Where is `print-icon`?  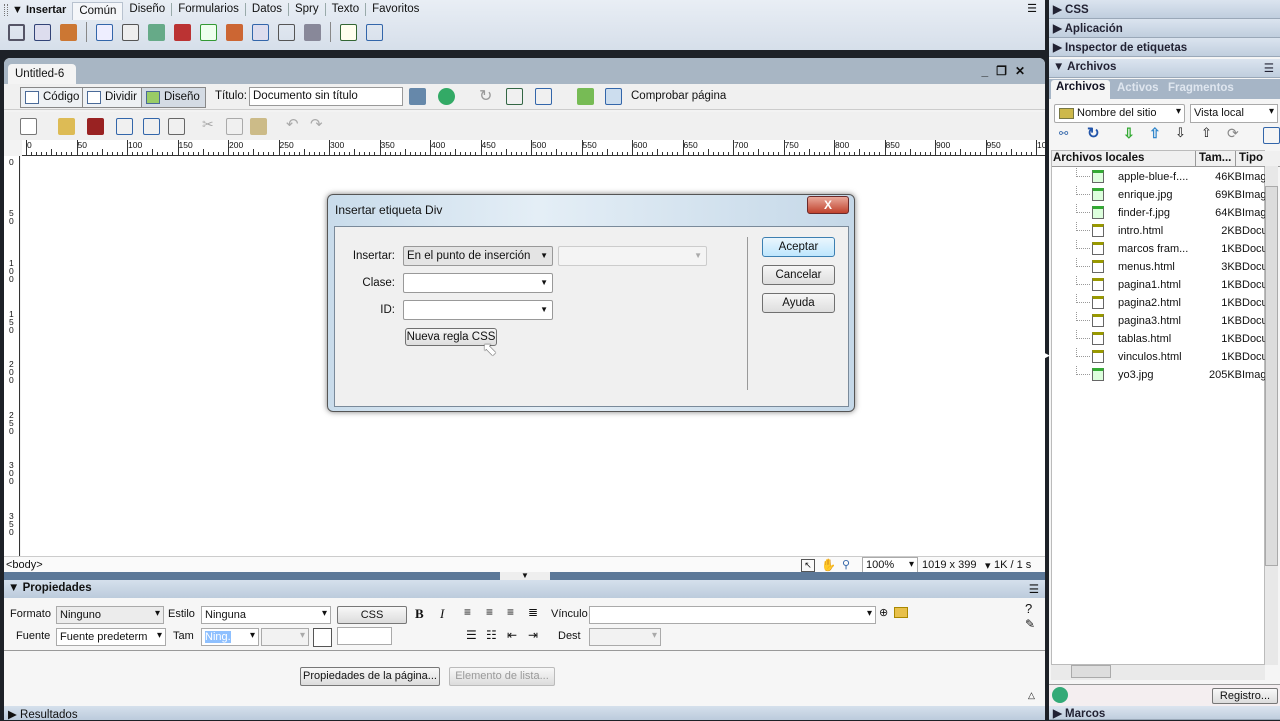
print-icon is located at coordinates (176, 126).